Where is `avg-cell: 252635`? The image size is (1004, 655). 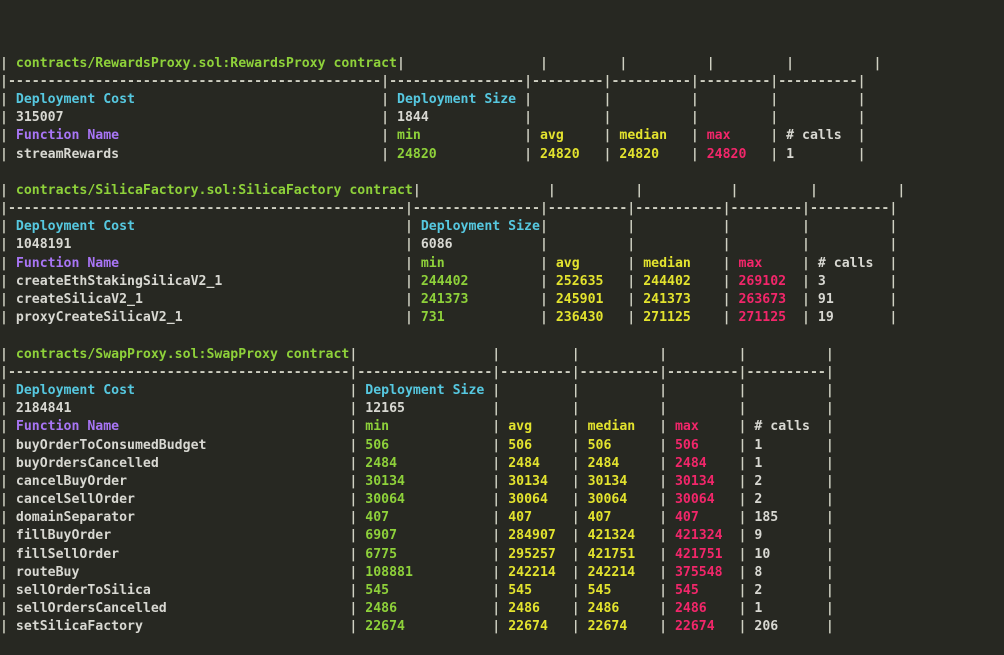
avg-cell: 252635 is located at coordinates (587, 281).